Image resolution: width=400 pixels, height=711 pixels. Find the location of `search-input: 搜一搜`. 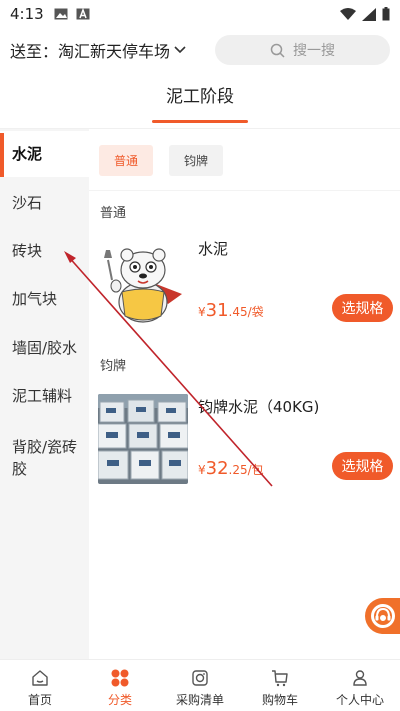

search-input: 搜一搜 is located at coordinates (302, 50).